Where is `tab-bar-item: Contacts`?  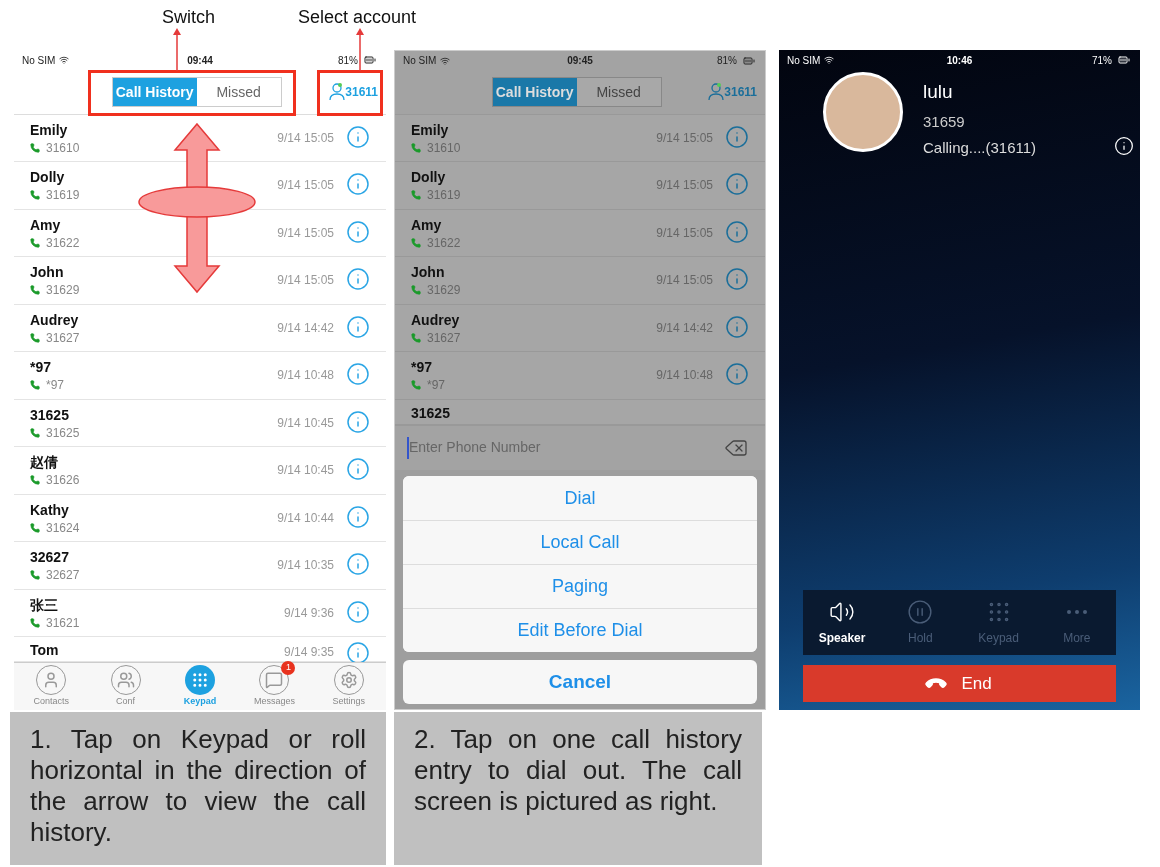
tab-bar-item: Contacts is located at coordinates (51, 686).